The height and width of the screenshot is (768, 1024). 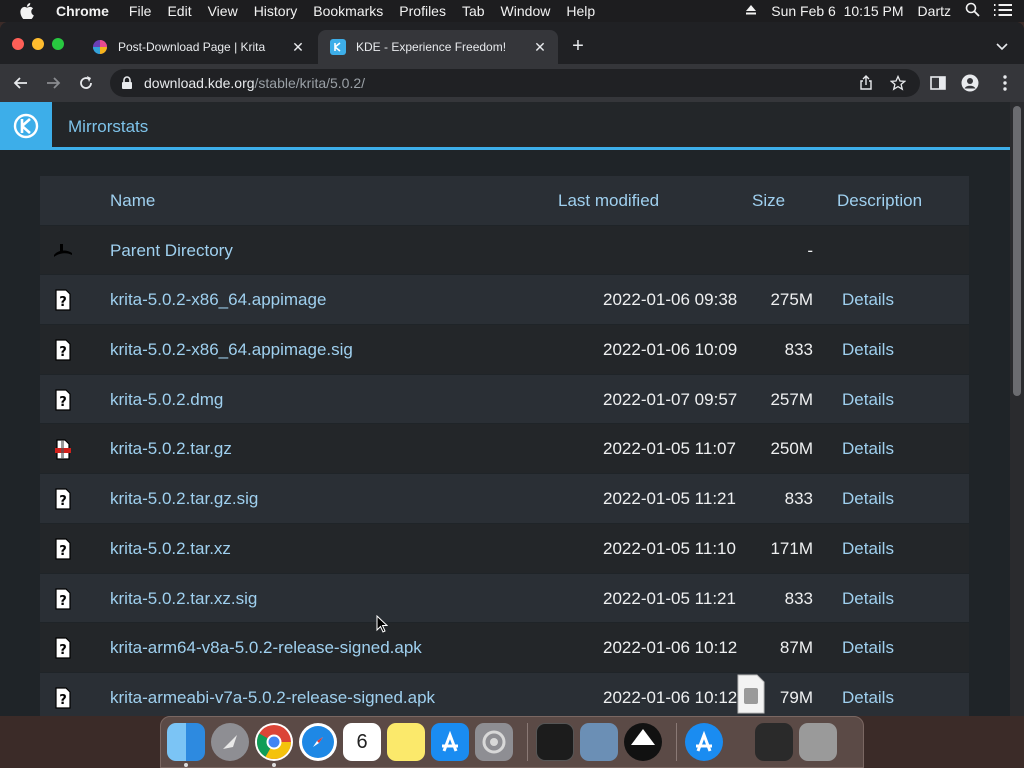 What do you see at coordinates (670, 300) in the screenshot?
I see `file-modified: 2022-01-06 09:38` at bounding box center [670, 300].